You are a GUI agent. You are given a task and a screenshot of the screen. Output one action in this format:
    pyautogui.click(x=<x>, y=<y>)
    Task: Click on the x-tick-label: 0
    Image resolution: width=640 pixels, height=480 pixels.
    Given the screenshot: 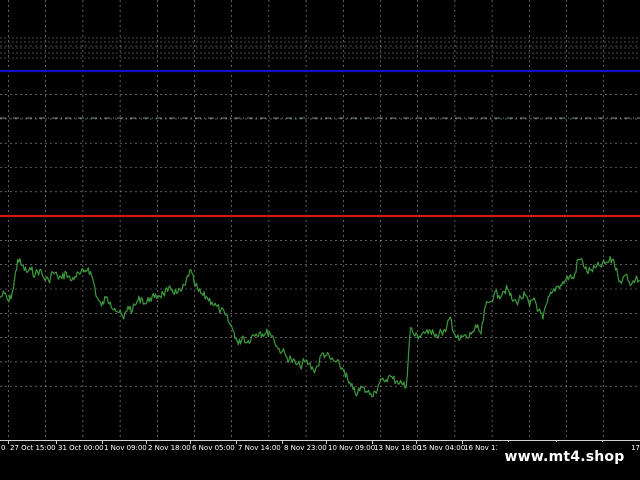 What is the action you would take?
    pyautogui.click(x=3, y=448)
    